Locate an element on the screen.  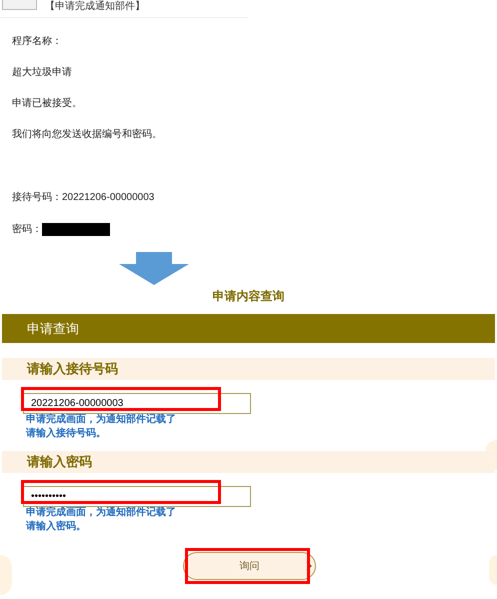
mail-line: 程序名称： is located at coordinates (37, 42).